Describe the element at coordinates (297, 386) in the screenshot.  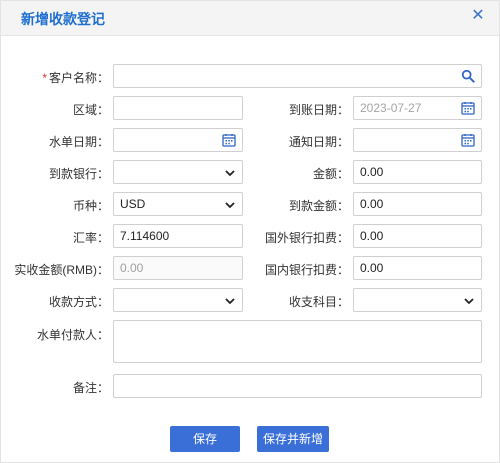
I see `remarks-input` at that location.